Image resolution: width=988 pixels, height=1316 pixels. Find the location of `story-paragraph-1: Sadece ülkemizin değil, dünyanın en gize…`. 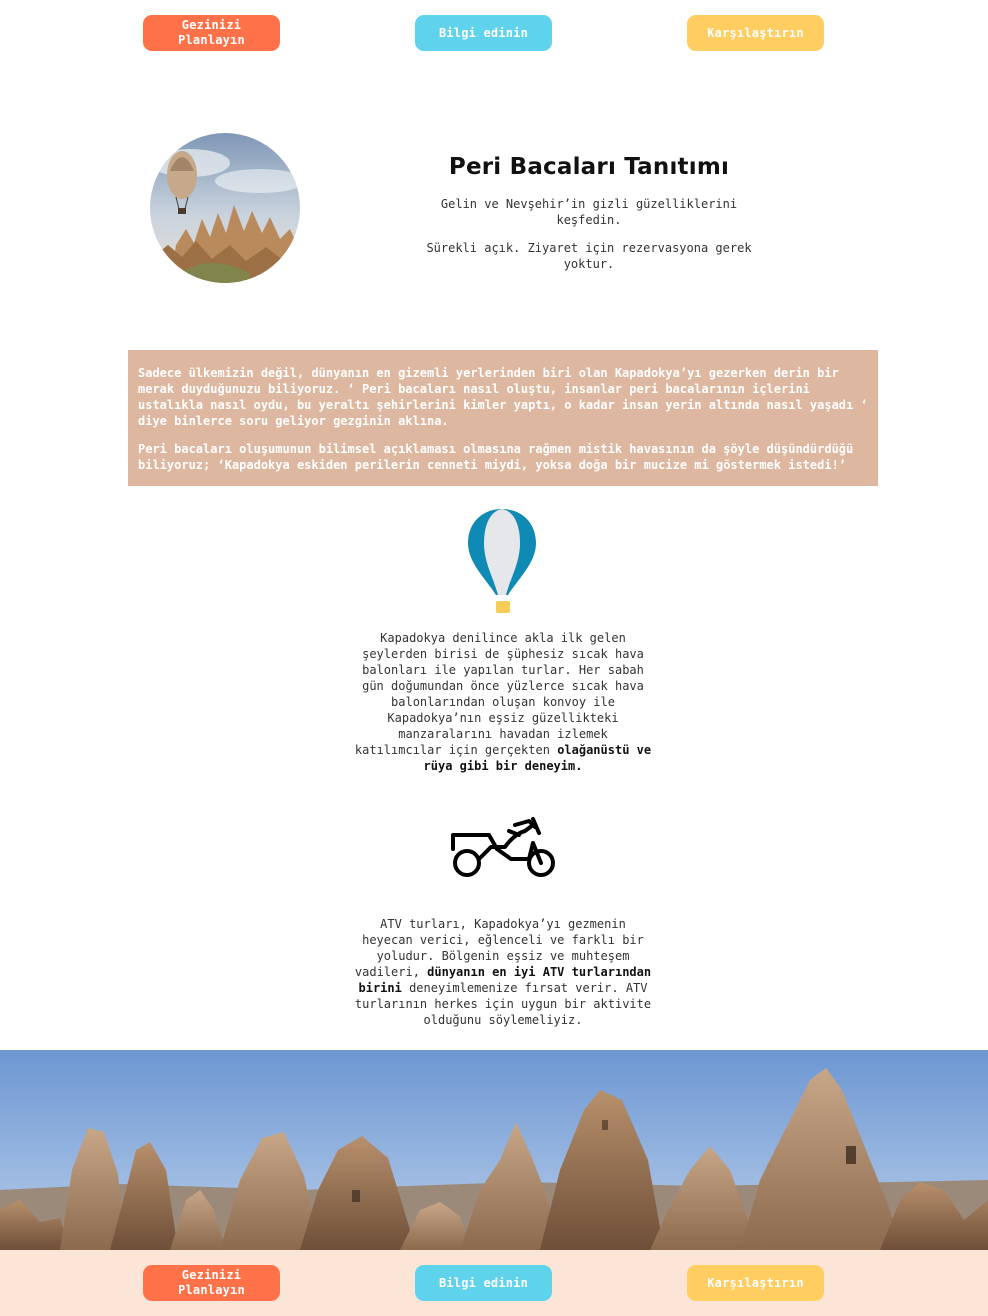

story-paragraph-1: Sadece ülkemizin değil, dünyanın en gize… is located at coordinates (503, 397).